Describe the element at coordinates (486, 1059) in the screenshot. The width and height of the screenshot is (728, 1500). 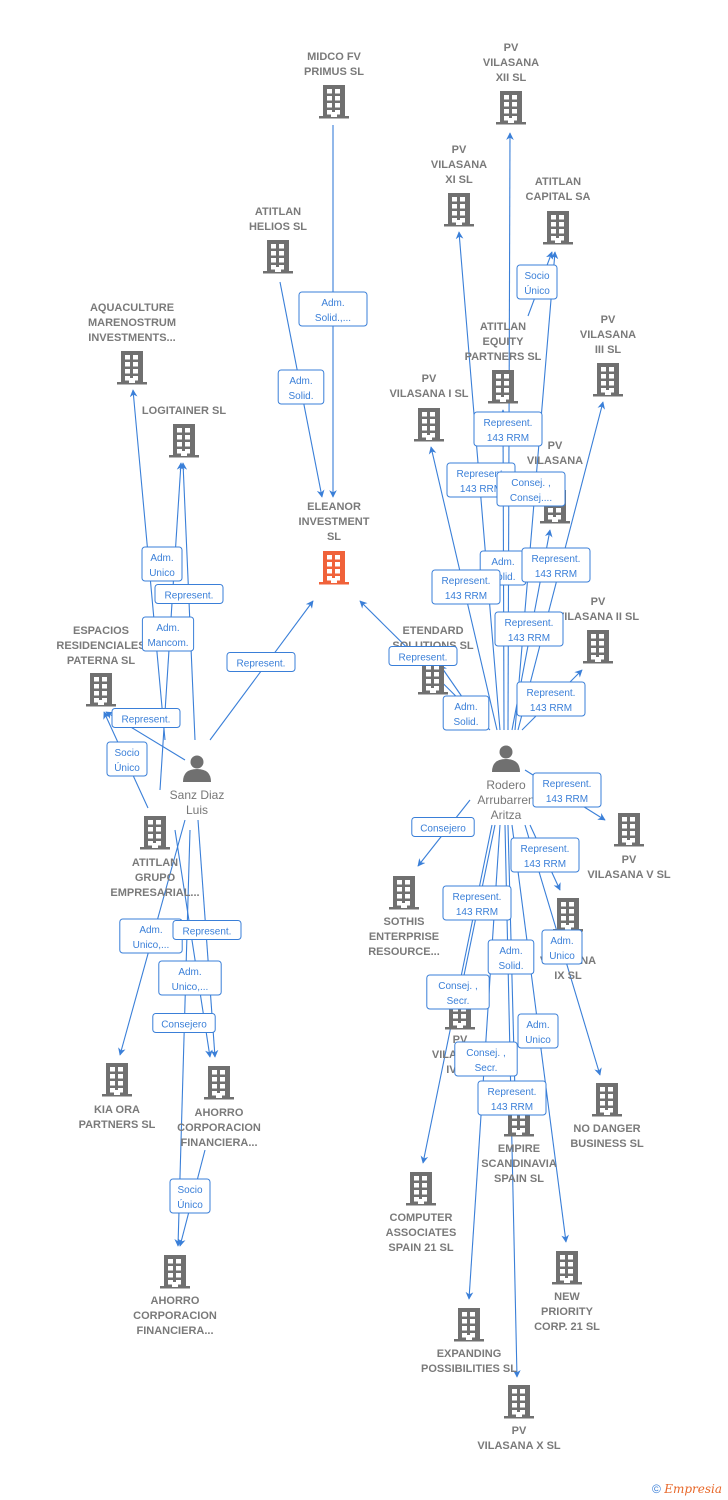
I see `edge-label-rodero-pv10: Consej. , Secr.` at that location.